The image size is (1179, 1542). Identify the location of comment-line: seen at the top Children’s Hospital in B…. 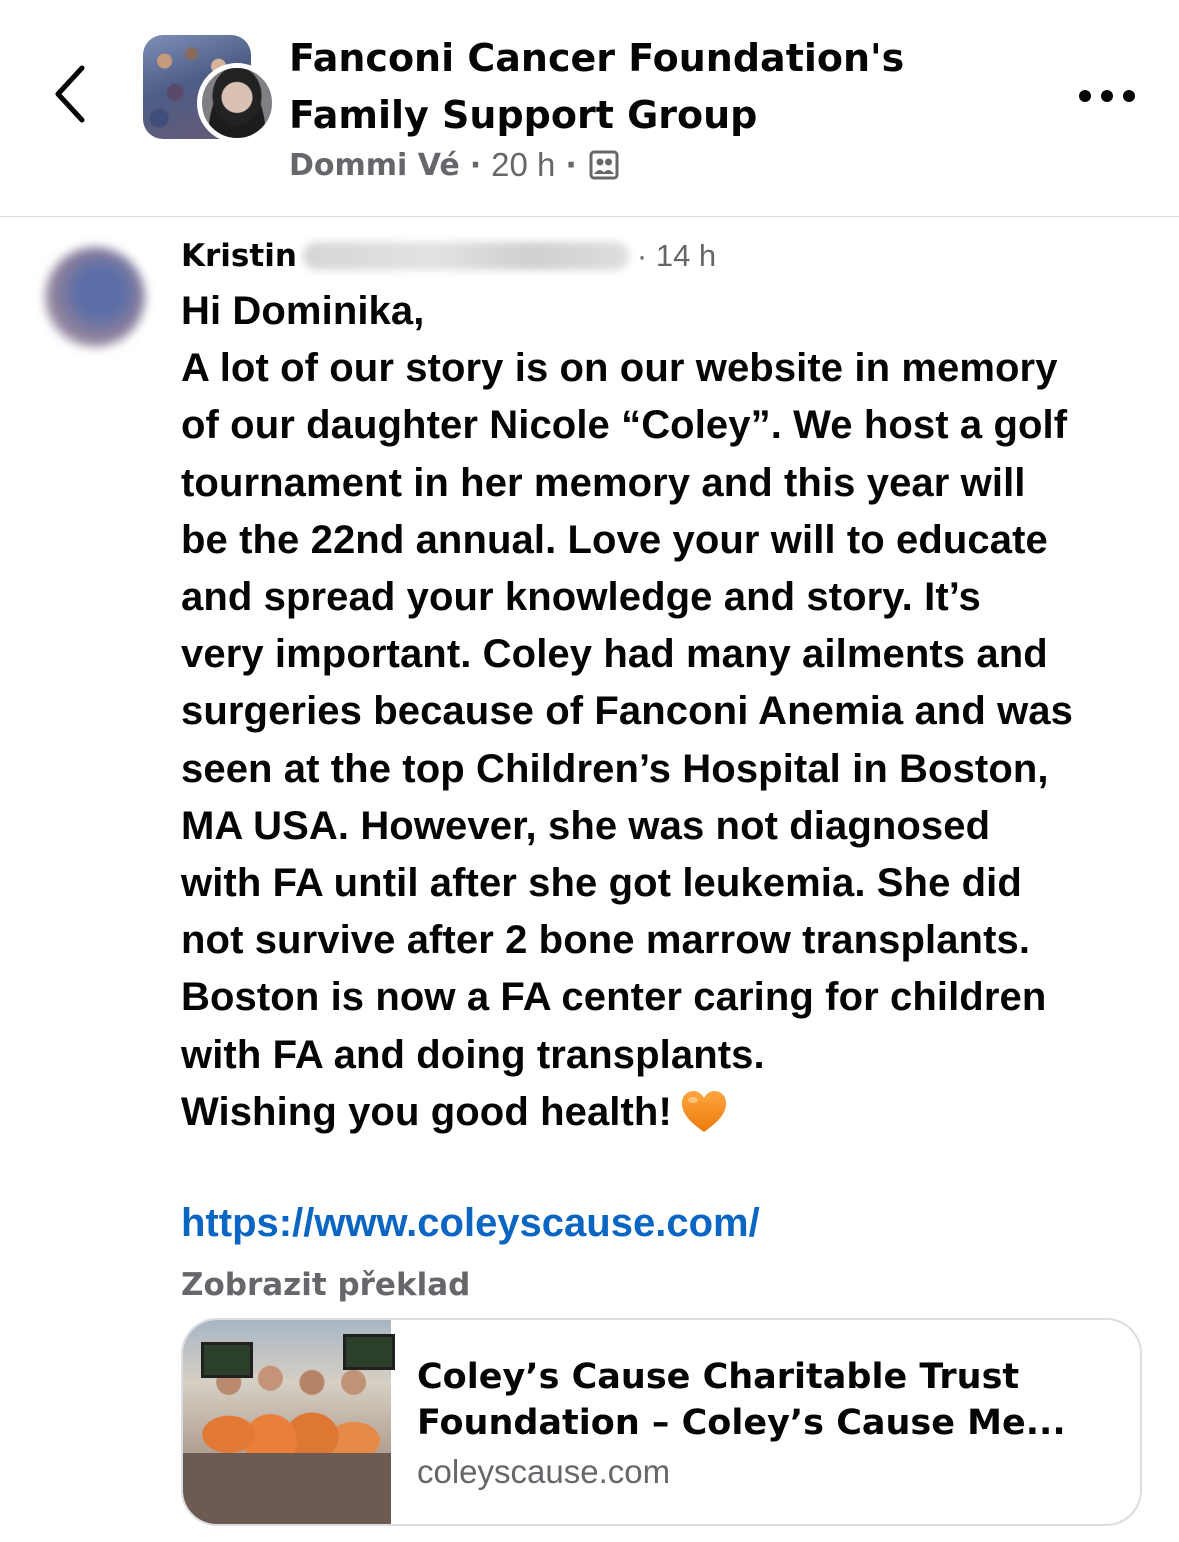
(615, 768).